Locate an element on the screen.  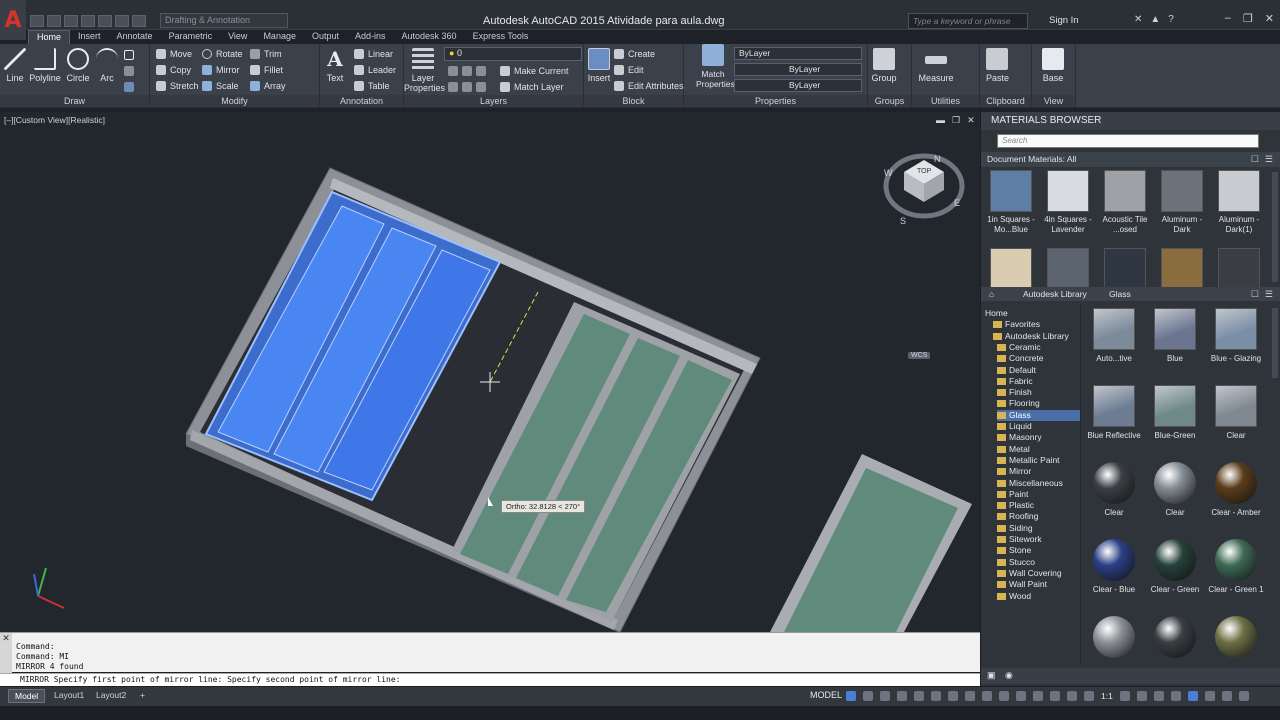
materials-search-input: Search is located at coordinates (1128, 141).